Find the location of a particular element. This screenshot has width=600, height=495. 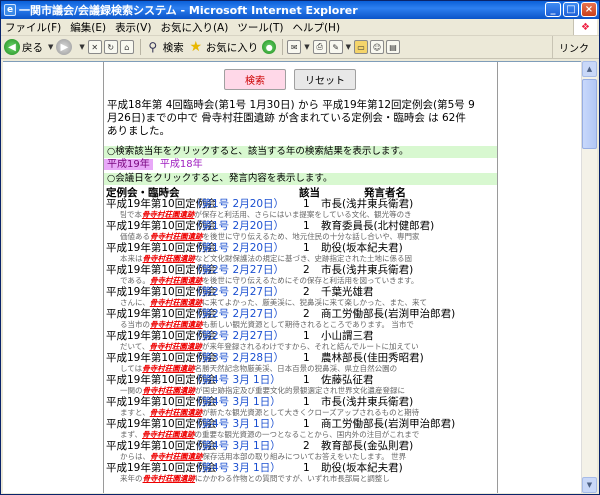

windows-logo-icon: ❖ is located at coordinates (585, 27).